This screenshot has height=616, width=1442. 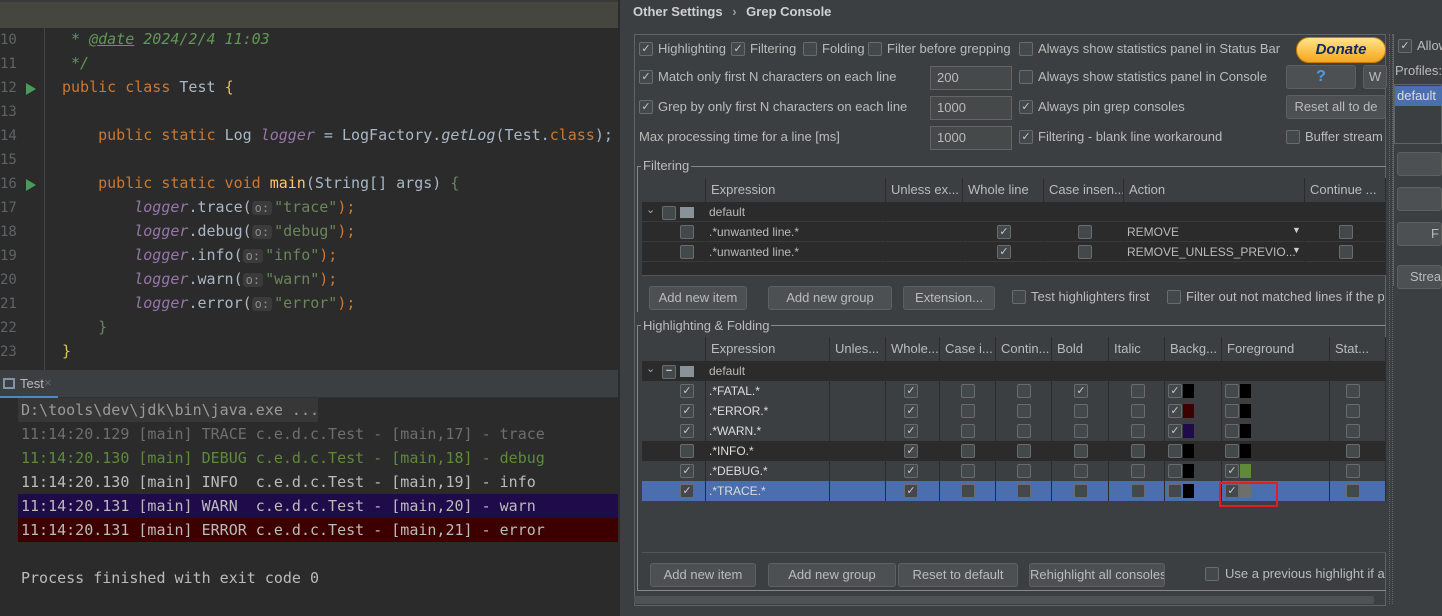 I want to click on highlighting-button-1: Add new group, so click(x=832, y=575).